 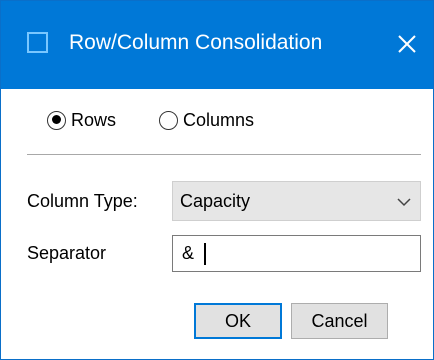 I want to click on column-type-value: Capacity, so click(x=215, y=201).